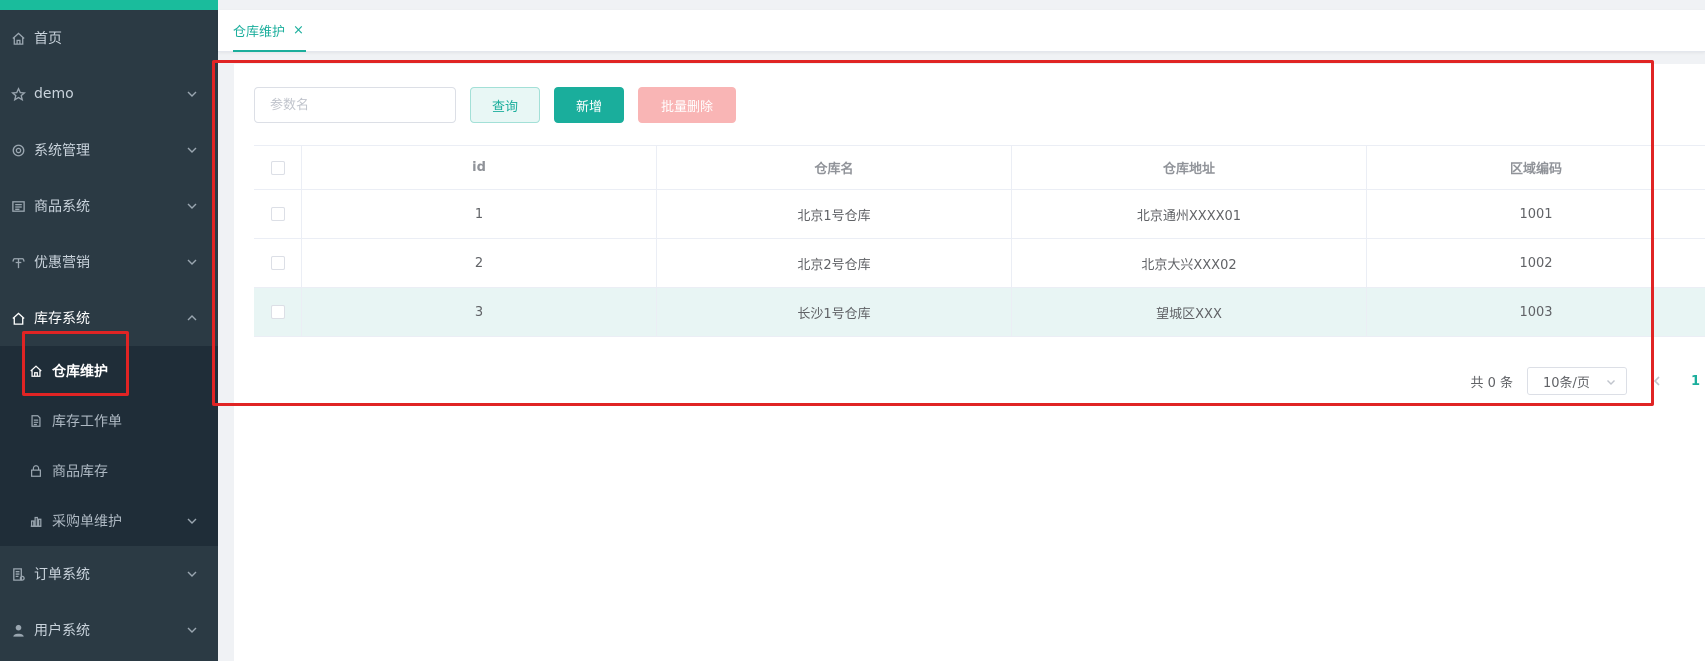 The image size is (1705, 661). I want to click on product-icon, so click(18, 206).